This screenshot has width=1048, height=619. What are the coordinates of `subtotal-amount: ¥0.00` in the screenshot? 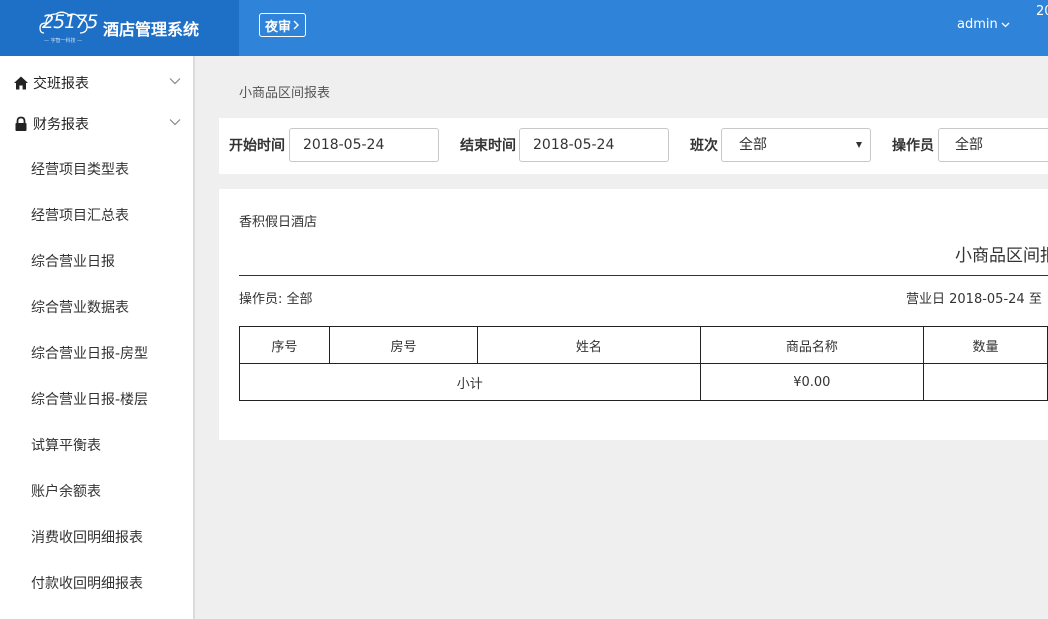 It's located at (812, 382).